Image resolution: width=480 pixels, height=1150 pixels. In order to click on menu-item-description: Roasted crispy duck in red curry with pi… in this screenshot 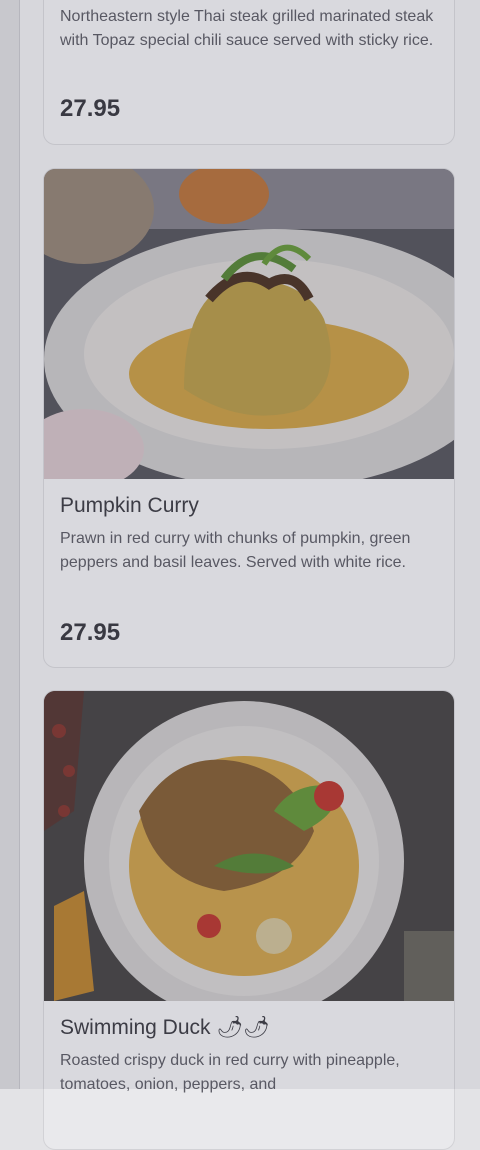, I will do `click(230, 1072)`.